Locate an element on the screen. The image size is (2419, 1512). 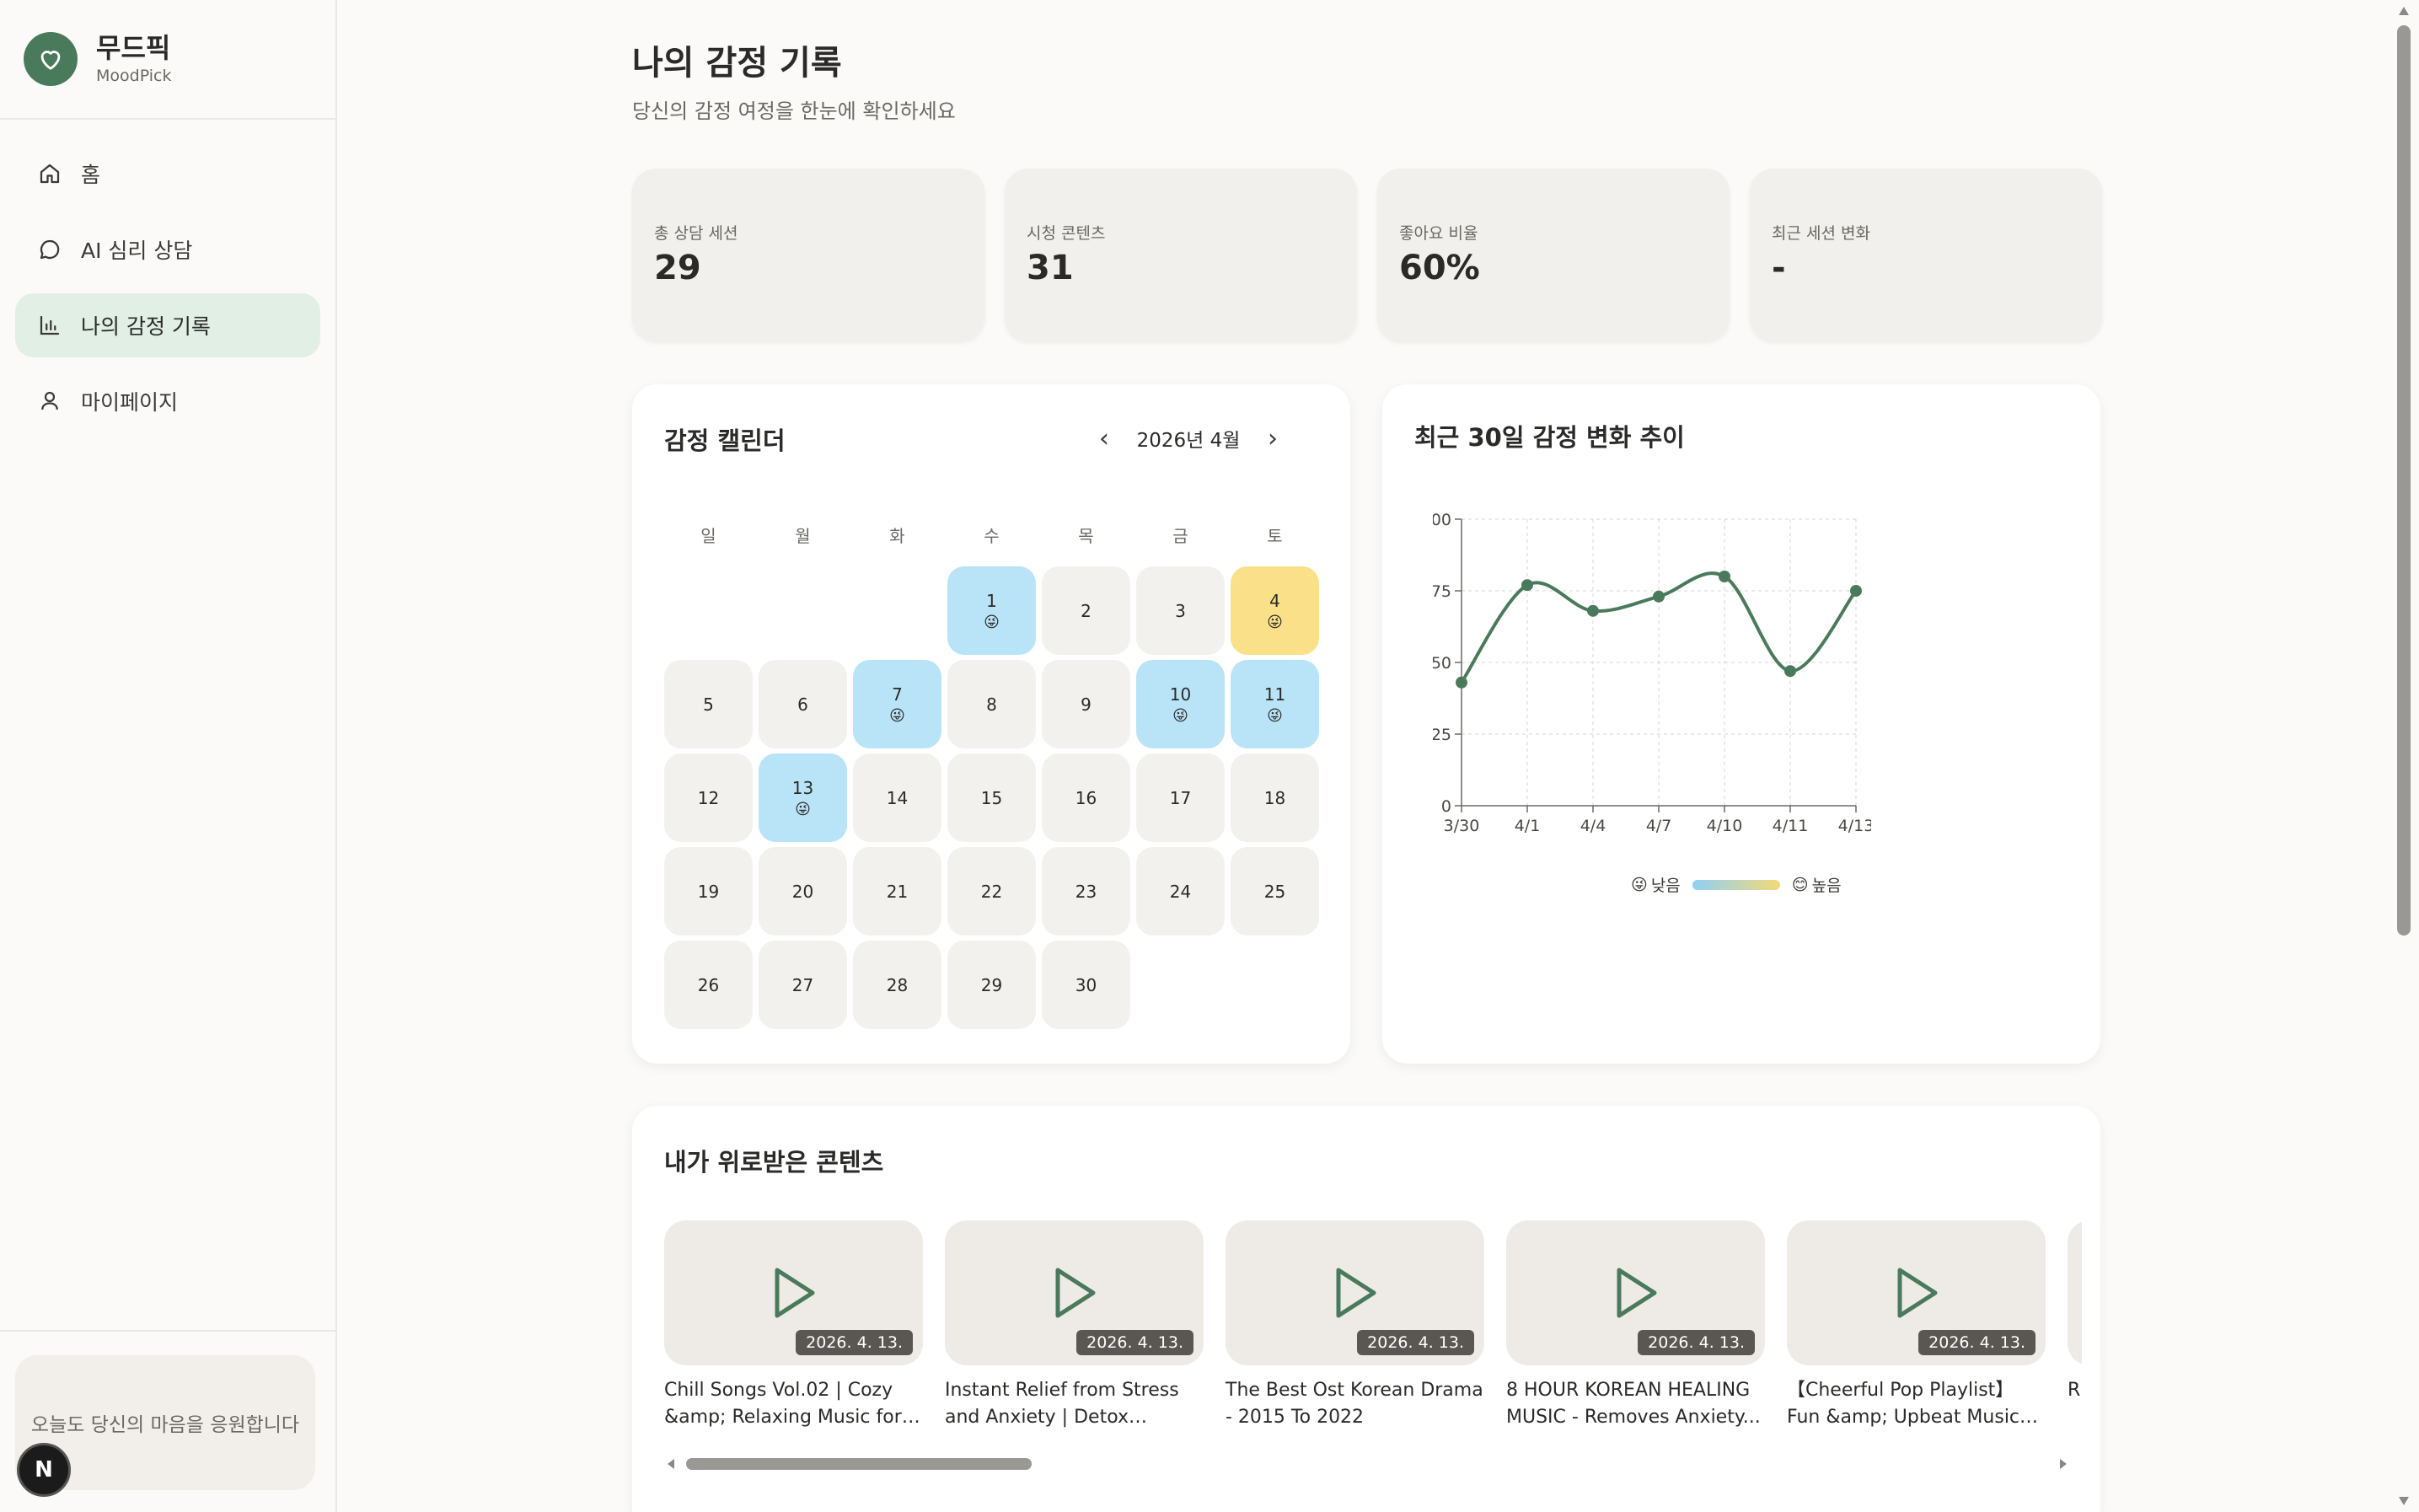
calendar-day-number: 10 is located at coordinates (1180, 694).